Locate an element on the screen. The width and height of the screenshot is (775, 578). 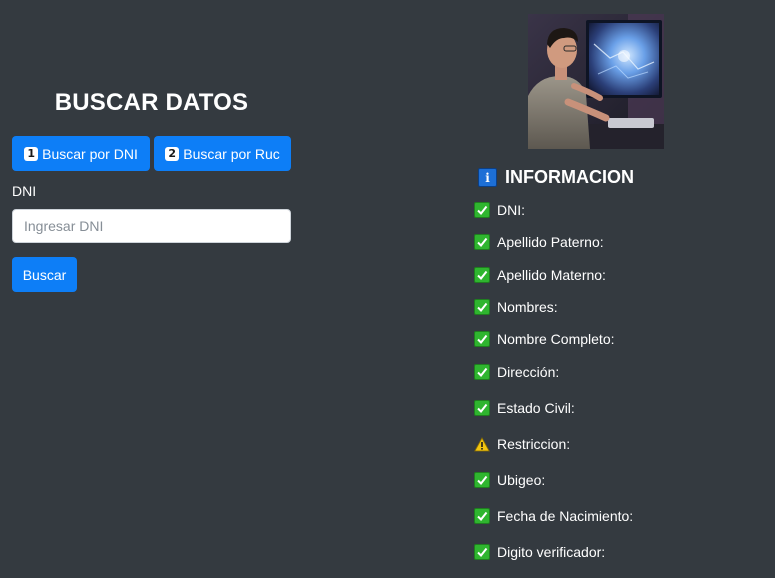
field-label: Nombres: is located at coordinates (527, 307).